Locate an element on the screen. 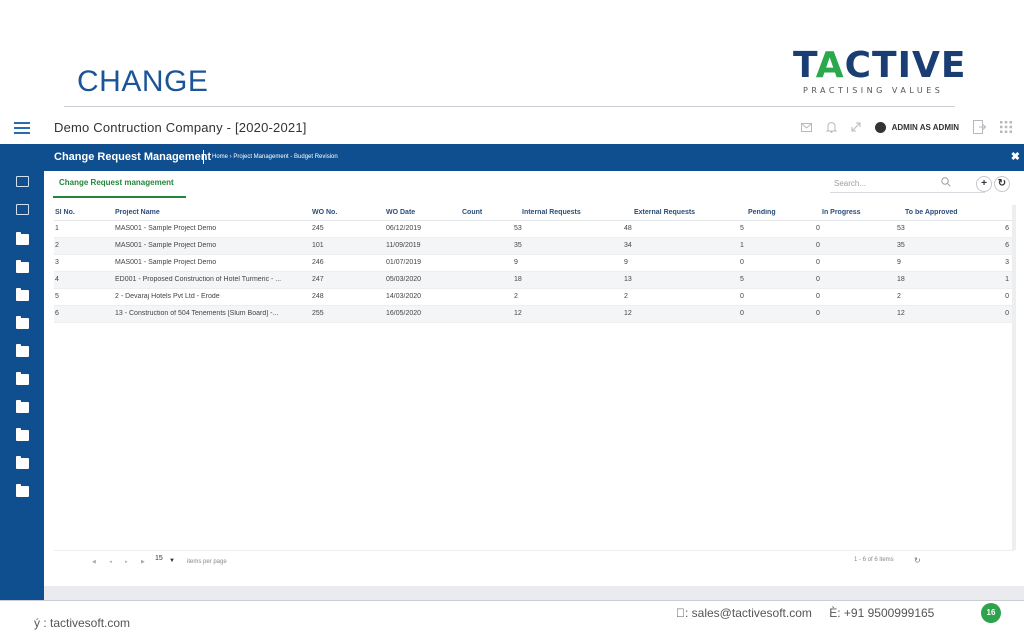 The height and width of the screenshot is (640, 1024). pager-refresh-icon: ↻ is located at coordinates (917, 560).